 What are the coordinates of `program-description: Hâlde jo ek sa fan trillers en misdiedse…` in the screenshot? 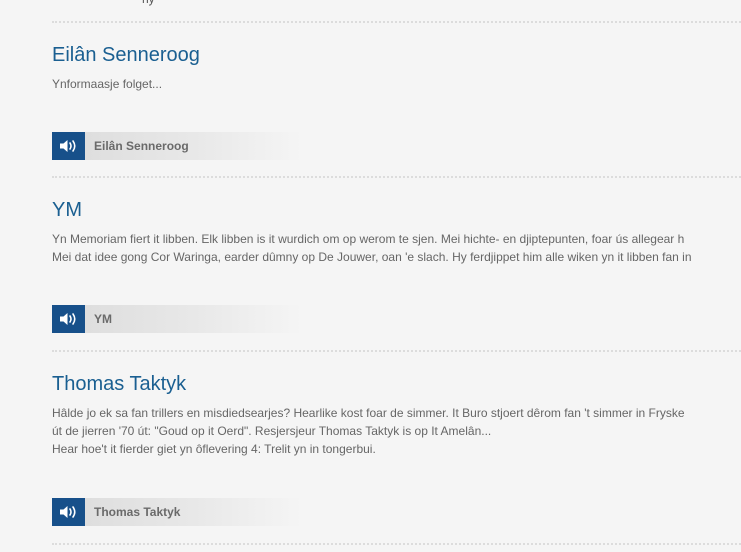 It's located at (396, 431).